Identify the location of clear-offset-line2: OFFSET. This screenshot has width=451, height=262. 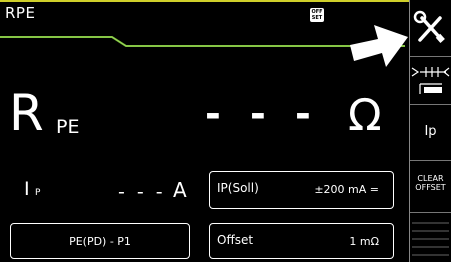
(430, 187).